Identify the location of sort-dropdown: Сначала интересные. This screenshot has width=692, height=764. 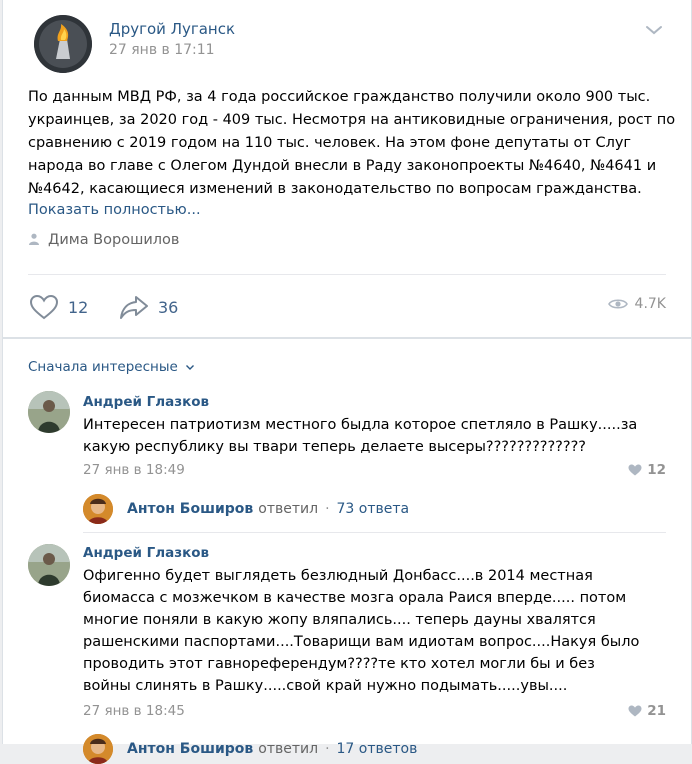
(111, 367).